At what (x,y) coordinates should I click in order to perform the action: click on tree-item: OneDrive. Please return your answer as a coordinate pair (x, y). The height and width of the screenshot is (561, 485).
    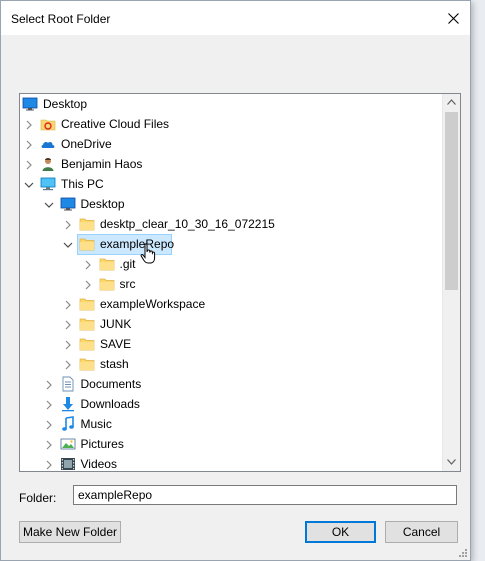
    Looking at the image, I should click on (230, 144).